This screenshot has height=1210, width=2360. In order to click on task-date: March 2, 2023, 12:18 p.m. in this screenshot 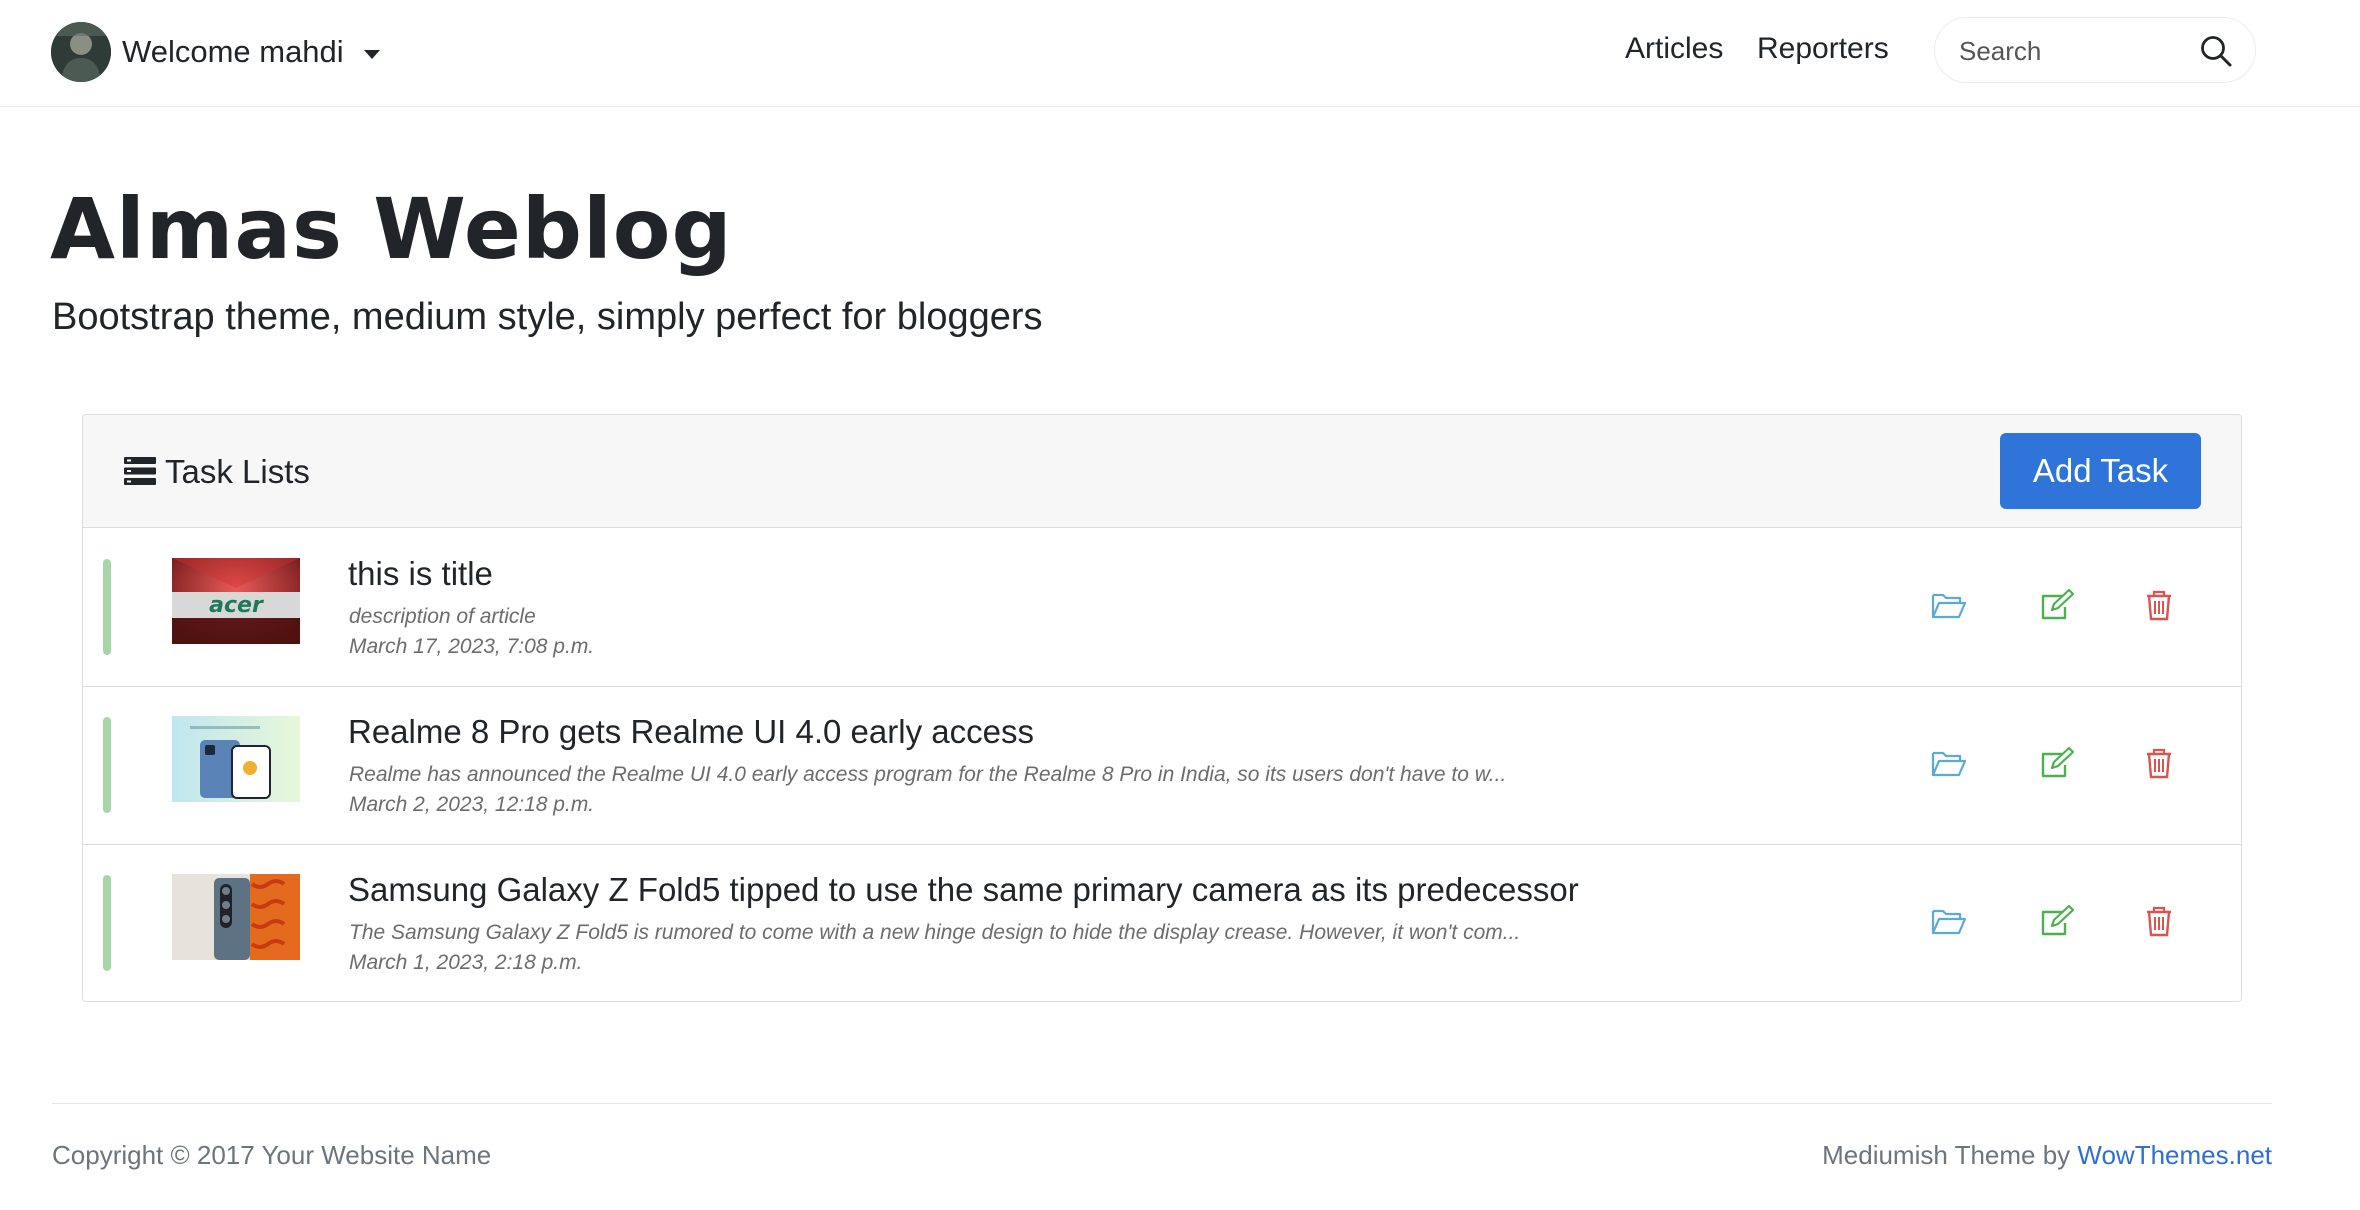, I will do `click(472, 804)`.